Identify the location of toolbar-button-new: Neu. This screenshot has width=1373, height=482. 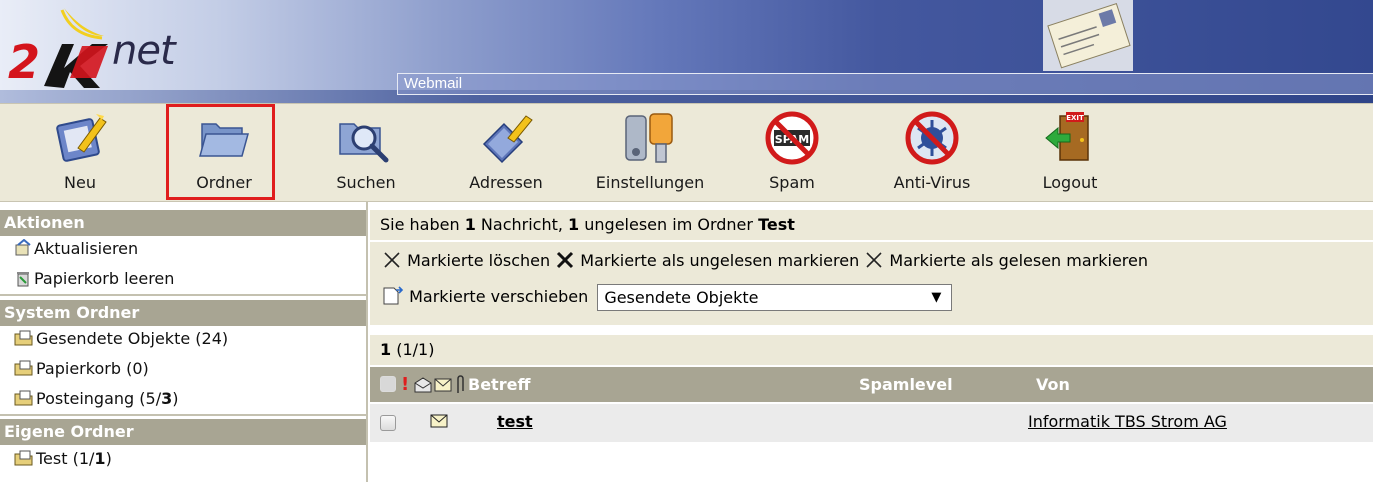
(80, 152).